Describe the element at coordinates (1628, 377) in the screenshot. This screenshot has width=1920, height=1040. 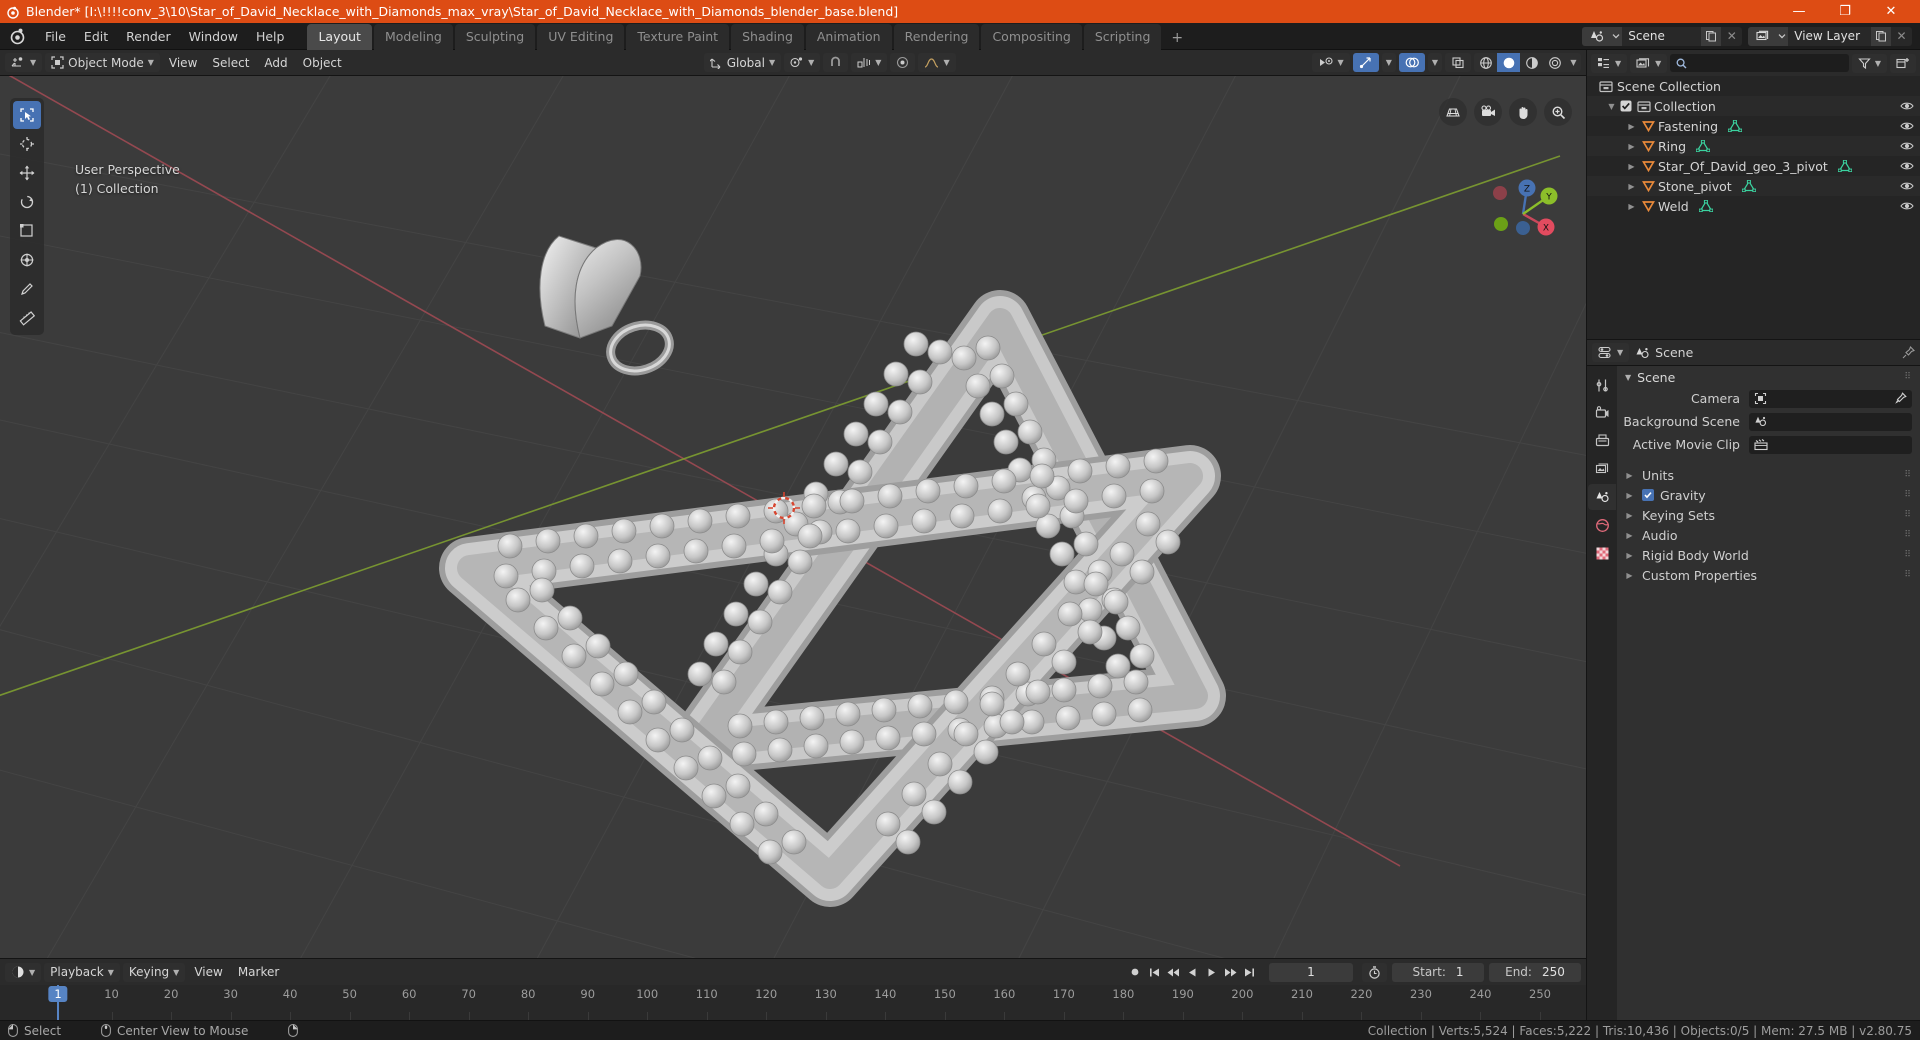
I see `scene-panel-disclosure-icon: ▼` at that location.